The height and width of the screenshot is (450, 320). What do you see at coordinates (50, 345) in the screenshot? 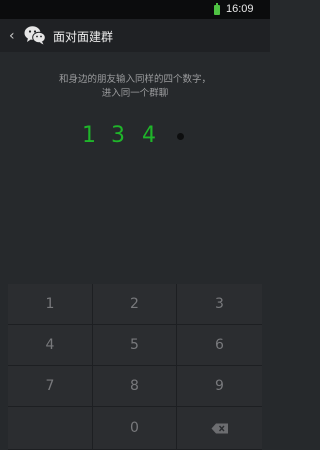
I see `key-4: 4` at bounding box center [50, 345].